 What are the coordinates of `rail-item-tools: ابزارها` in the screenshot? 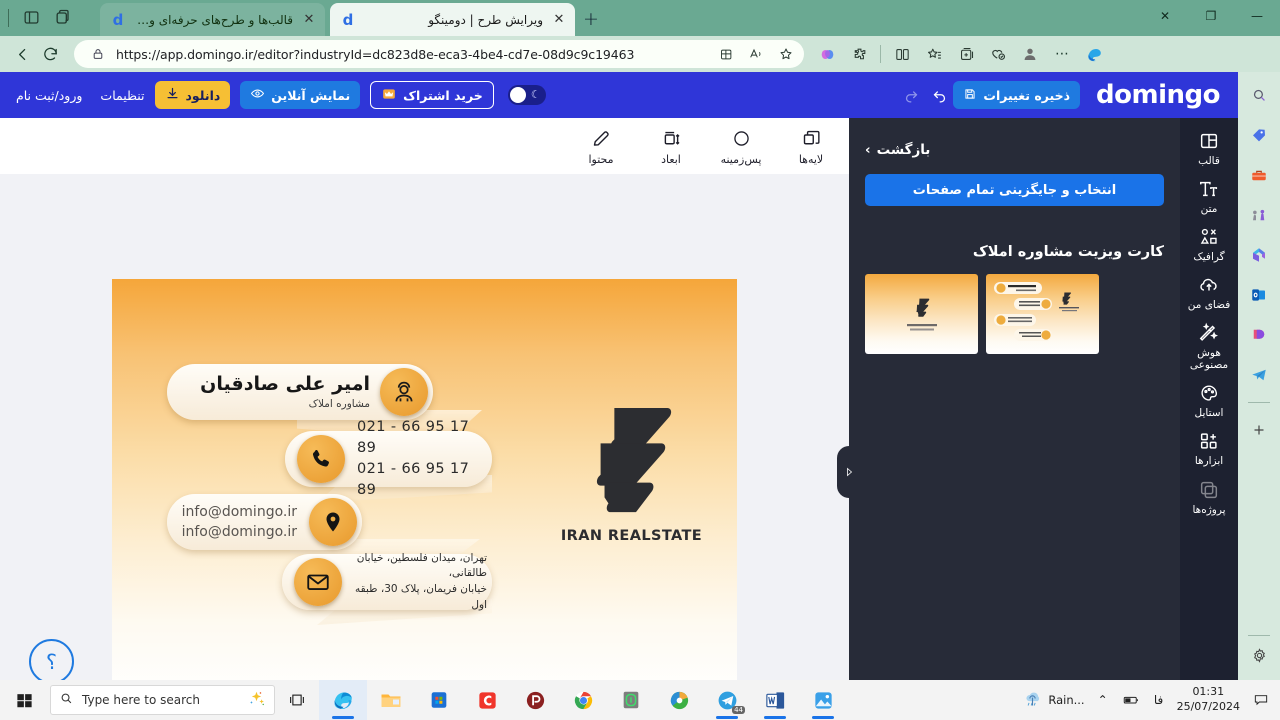 It's located at (1209, 447).